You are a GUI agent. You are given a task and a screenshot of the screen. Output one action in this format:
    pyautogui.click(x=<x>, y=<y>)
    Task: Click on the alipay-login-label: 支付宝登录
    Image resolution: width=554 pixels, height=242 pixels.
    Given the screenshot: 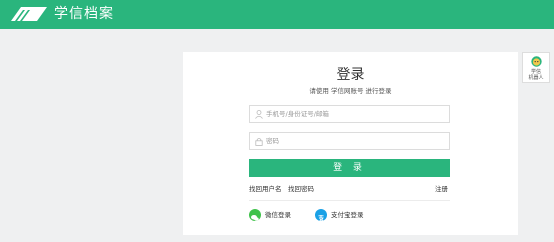 What is the action you would take?
    pyautogui.click(x=347, y=215)
    